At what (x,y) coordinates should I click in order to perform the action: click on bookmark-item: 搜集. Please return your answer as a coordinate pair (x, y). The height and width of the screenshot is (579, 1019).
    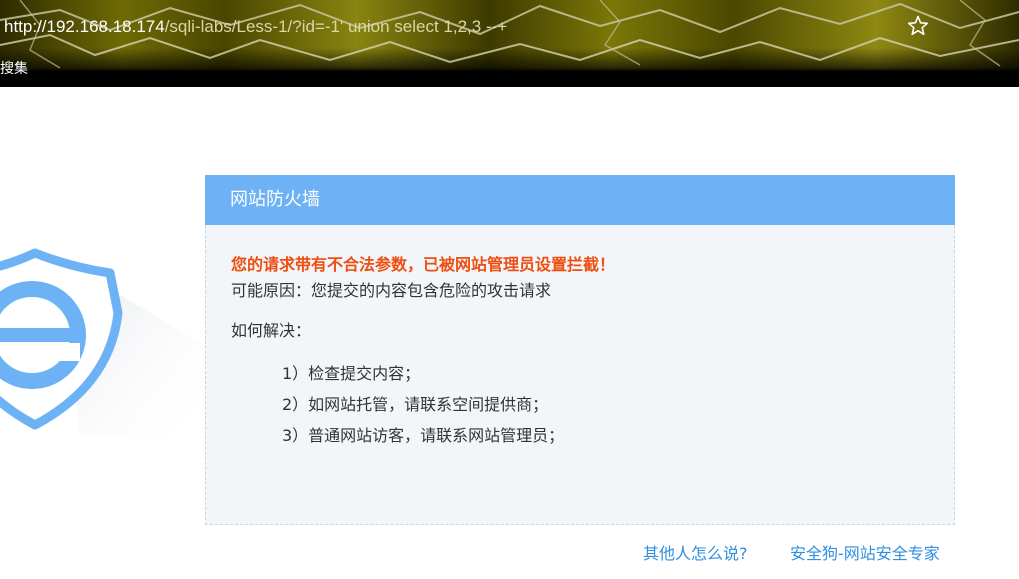
    Looking at the image, I should click on (14, 69).